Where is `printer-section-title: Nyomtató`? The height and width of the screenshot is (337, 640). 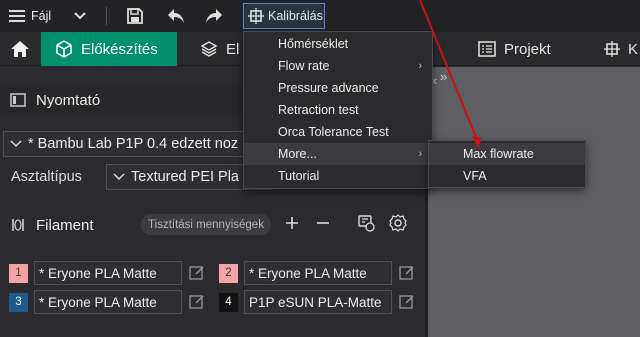 printer-section-title: Nyomtató is located at coordinates (68, 100).